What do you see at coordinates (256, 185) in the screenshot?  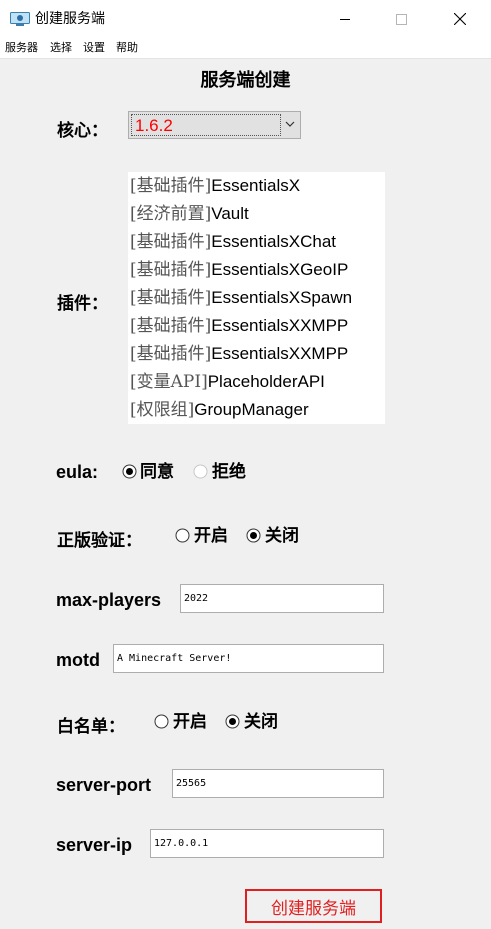 I see `plugin-name: EssentialsX` at bounding box center [256, 185].